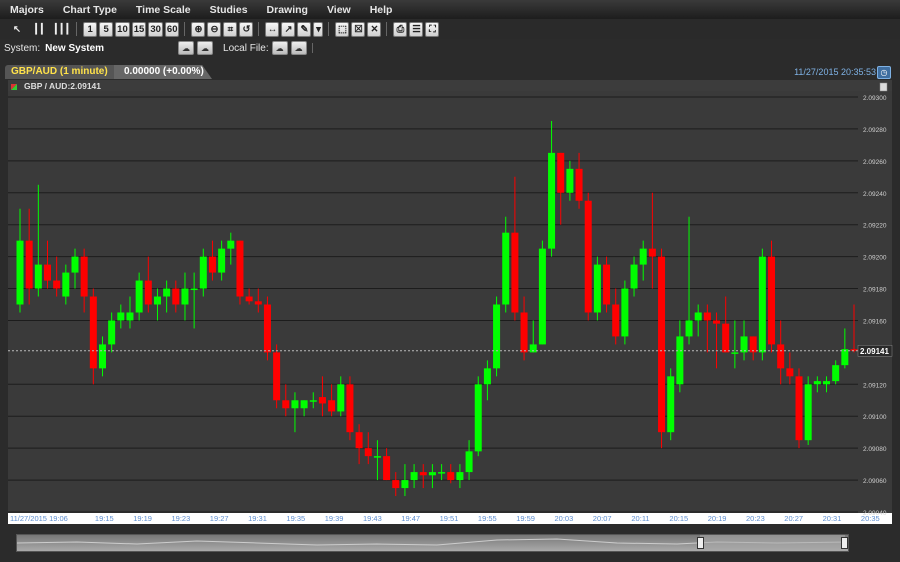 Image resolution: width=900 pixels, height=562 pixels. I want to click on navigator-window, so click(772, 543).